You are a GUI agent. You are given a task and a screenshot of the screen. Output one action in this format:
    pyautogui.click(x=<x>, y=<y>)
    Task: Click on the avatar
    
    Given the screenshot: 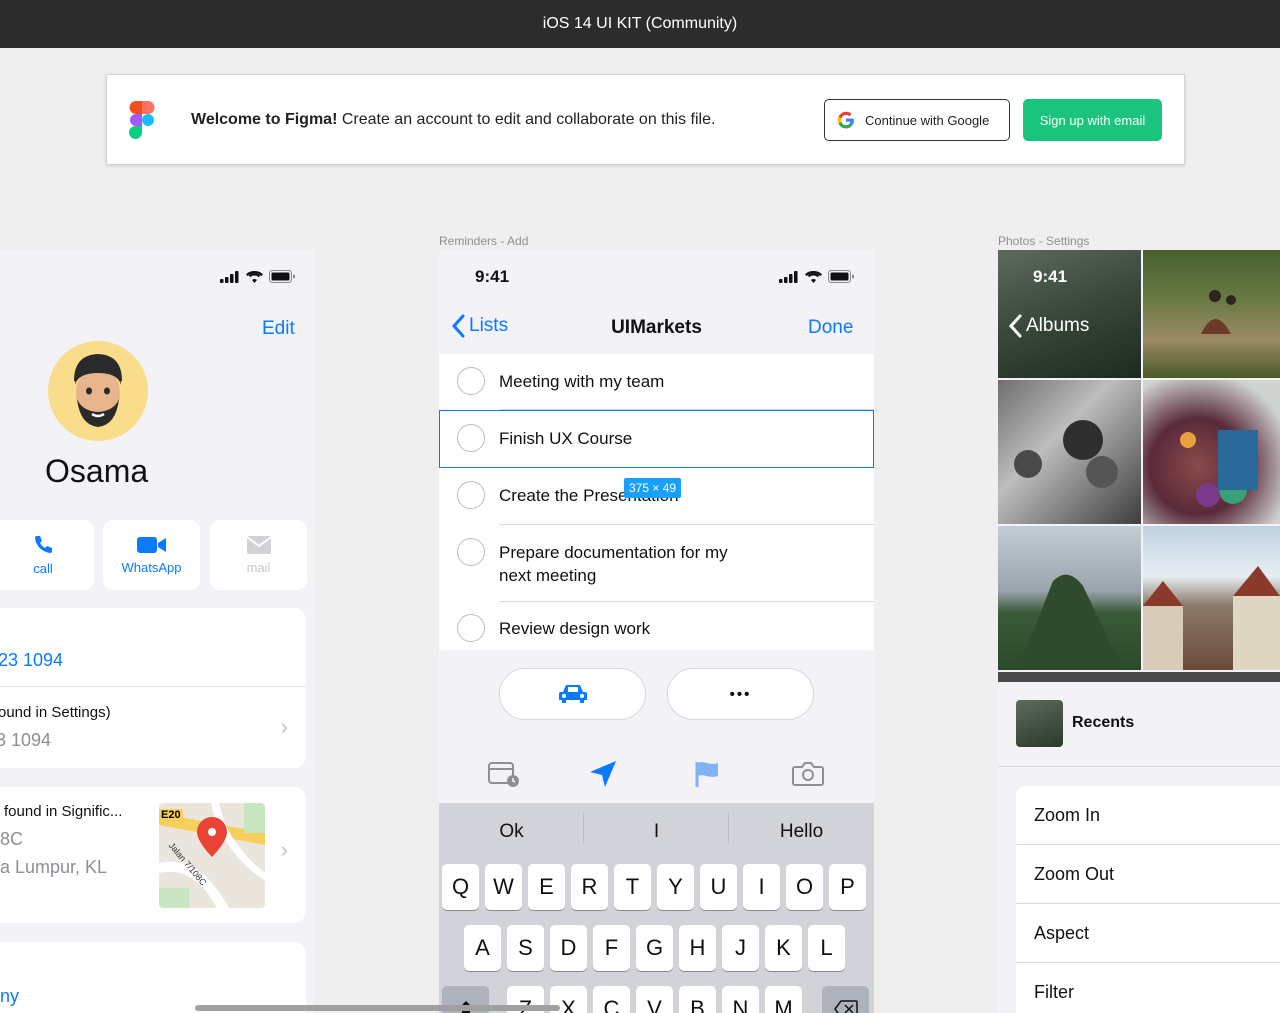 What is the action you would take?
    pyautogui.click(x=98, y=391)
    